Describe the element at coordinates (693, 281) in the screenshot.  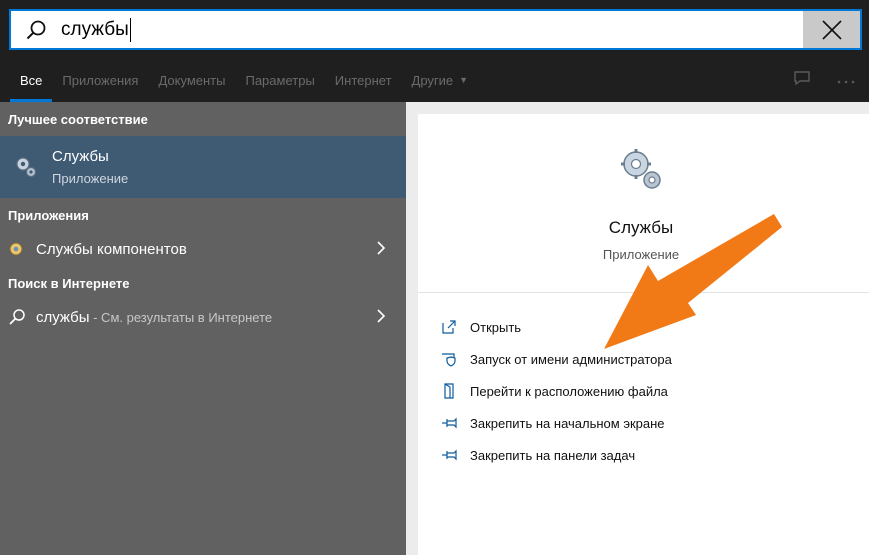
I see `annotation-arrow` at that location.